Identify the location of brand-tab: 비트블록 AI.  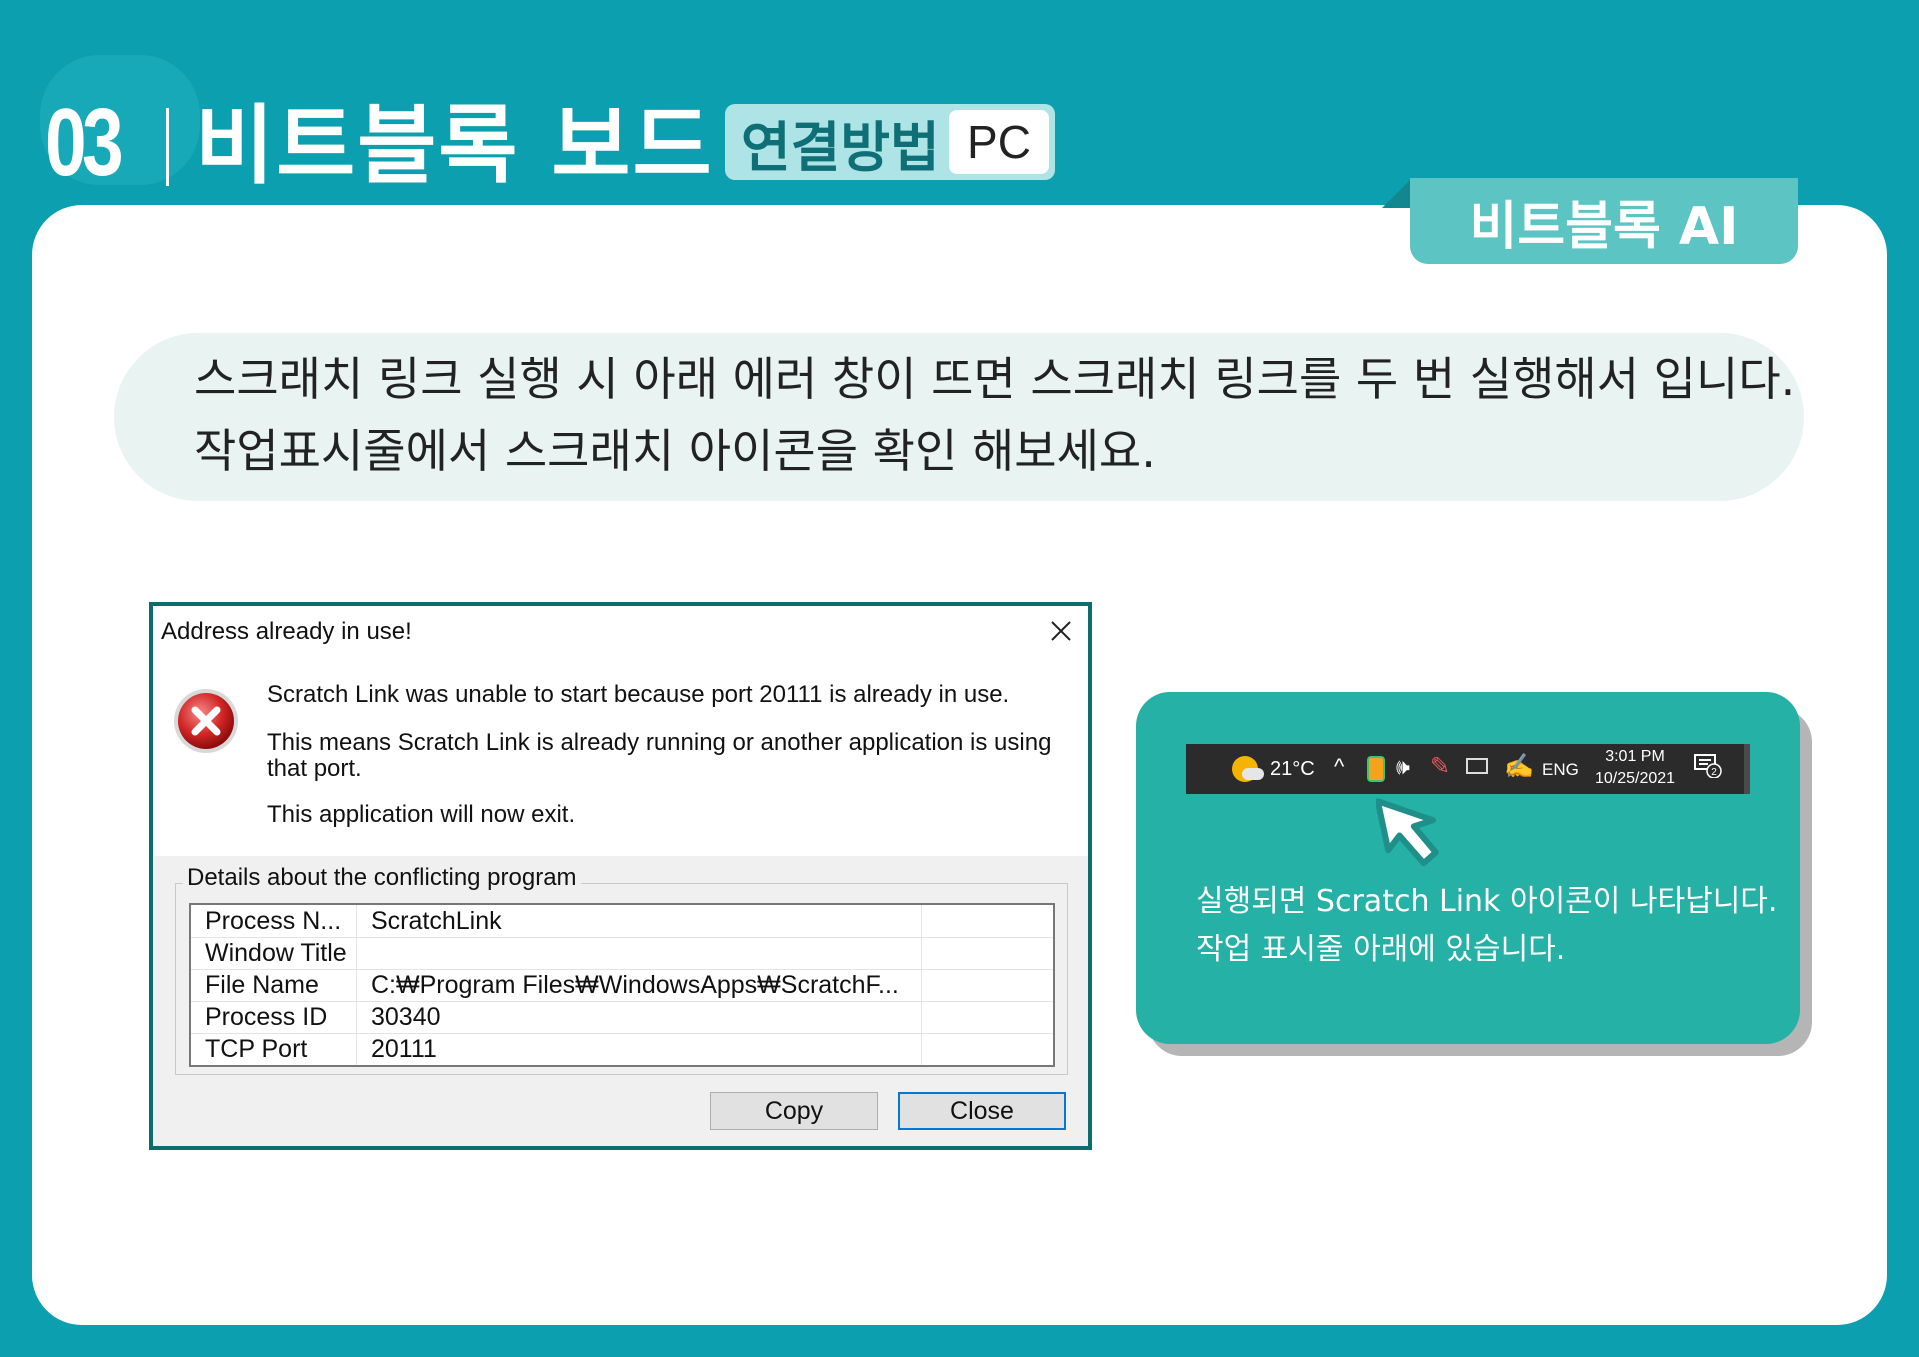
(1604, 221).